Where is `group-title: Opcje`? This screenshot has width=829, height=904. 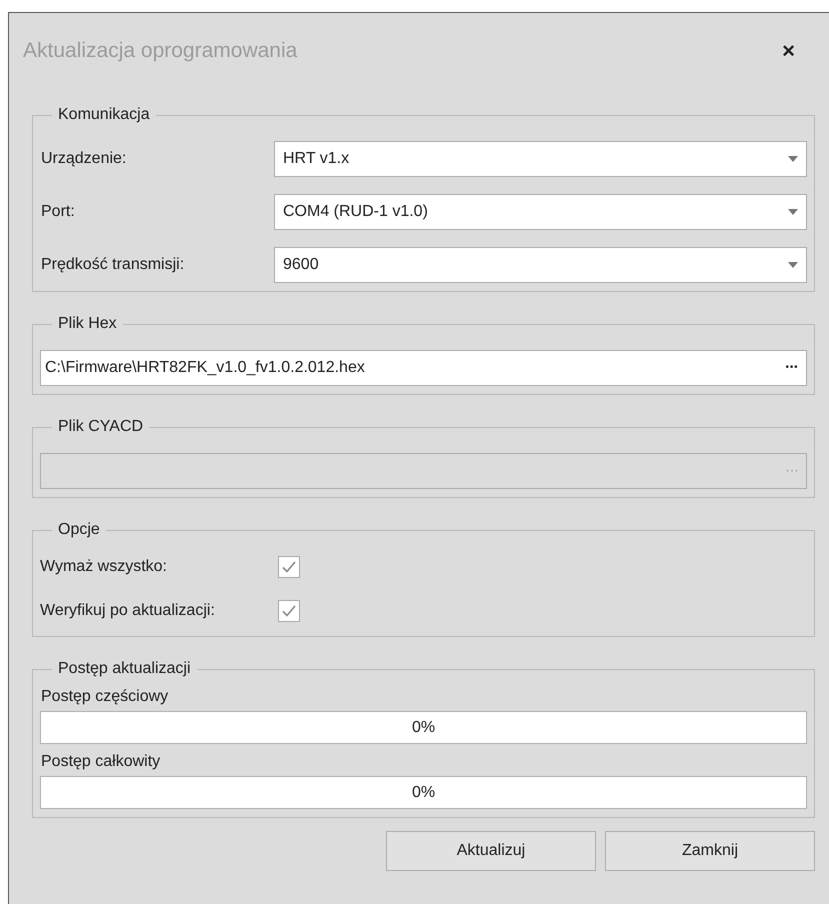 group-title: Opcje is located at coordinates (79, 530).